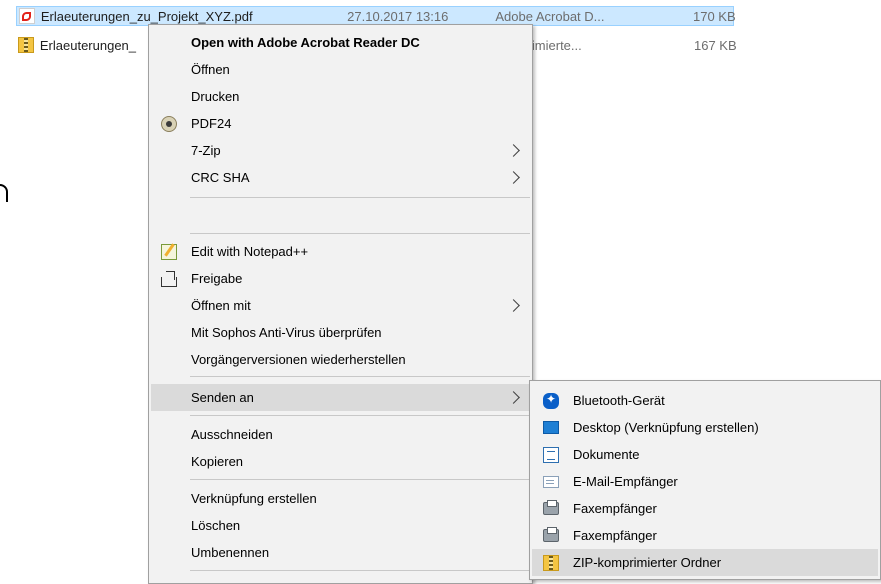  Describe the element at coordinates (619, 400) in the screenshot. I see `submenu-item-label: Bluetooth-Gerät` at that location.